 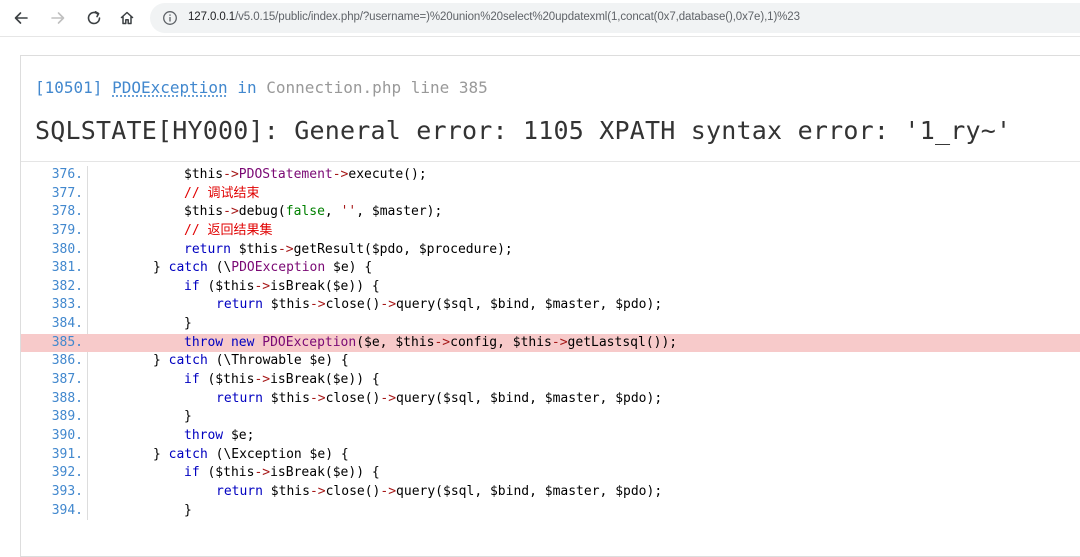 What do you see at coordinates (313, 212) in the screenshot?
I see `code-text: $this->debug(false, '', $master);` at bounding box center [313, 212].